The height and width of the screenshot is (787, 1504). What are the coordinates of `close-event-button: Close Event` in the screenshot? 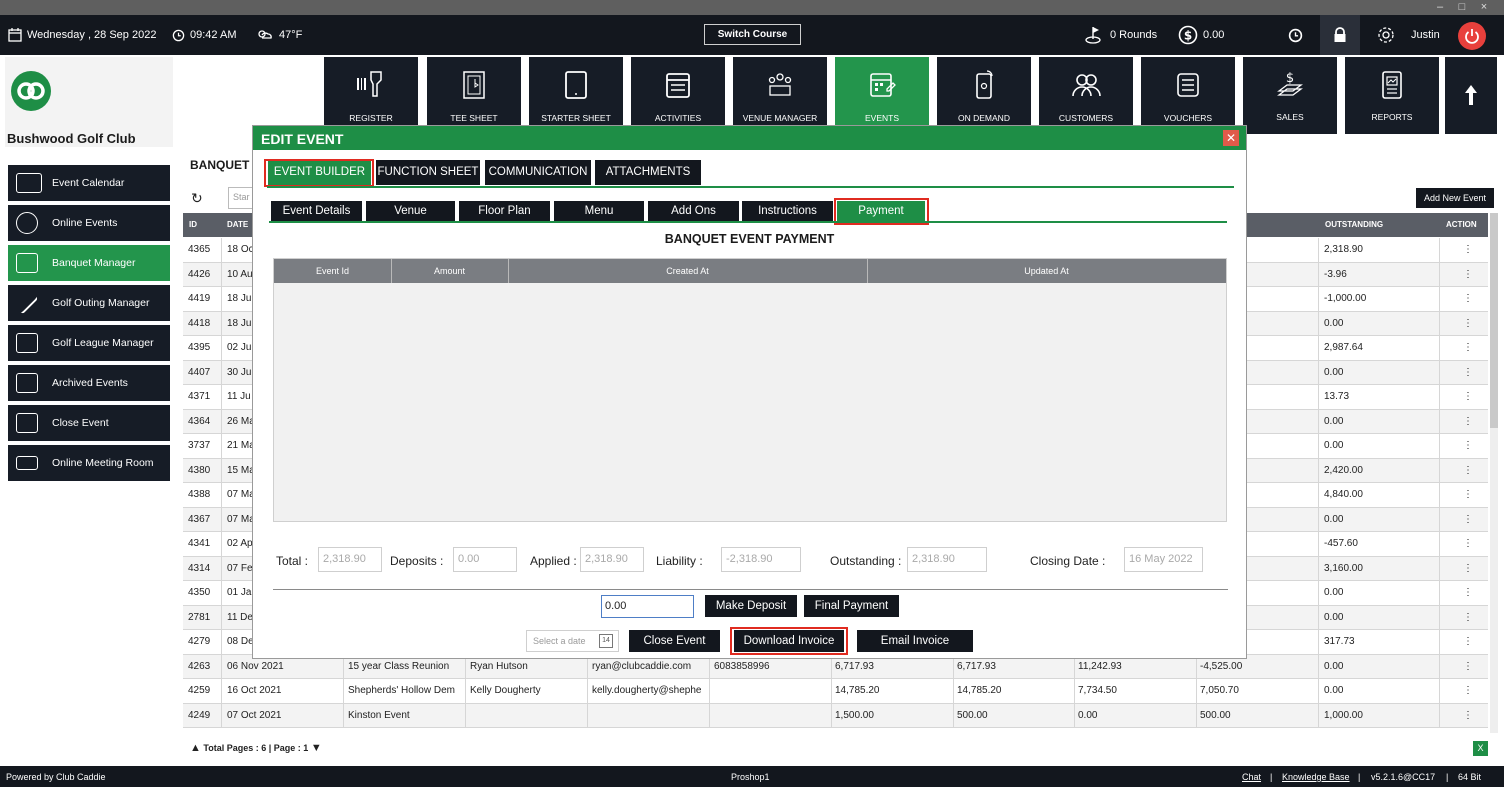 It's located at (674, 641).